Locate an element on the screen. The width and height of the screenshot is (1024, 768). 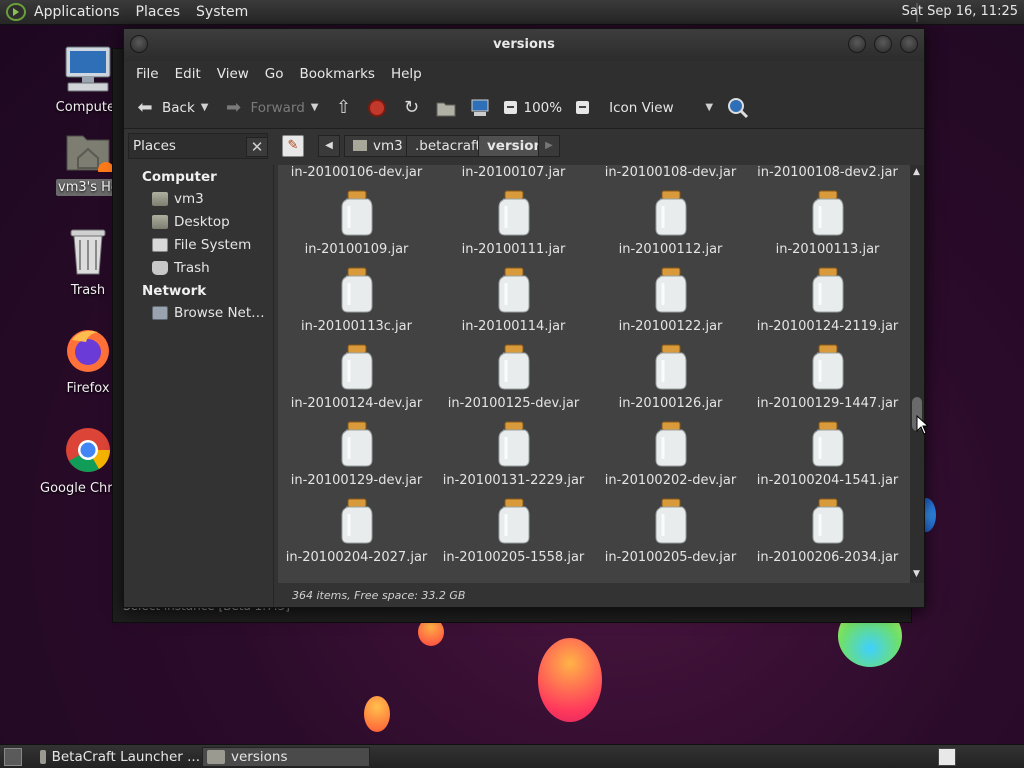
forward-history-dropdown: ▼ is located at coordinates (315, 107).